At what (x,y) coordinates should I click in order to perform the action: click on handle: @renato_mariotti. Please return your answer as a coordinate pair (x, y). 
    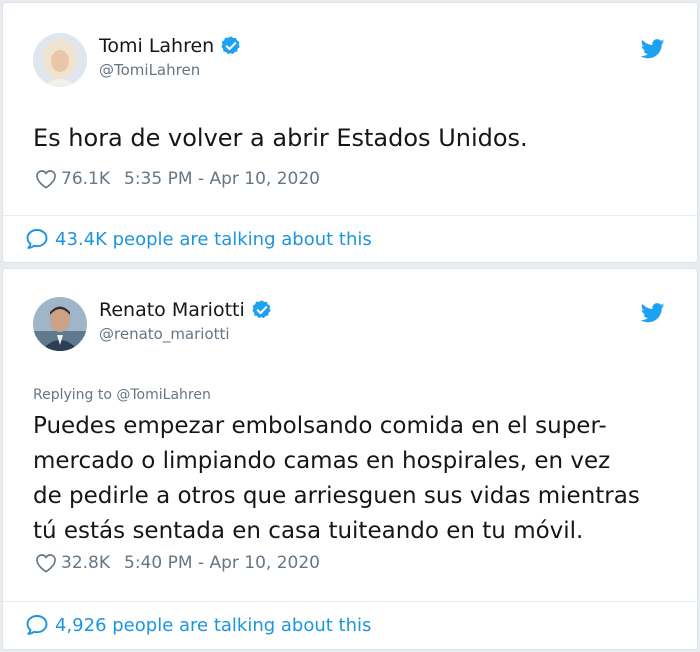
    Looking at the image, I should click on (164, 334).